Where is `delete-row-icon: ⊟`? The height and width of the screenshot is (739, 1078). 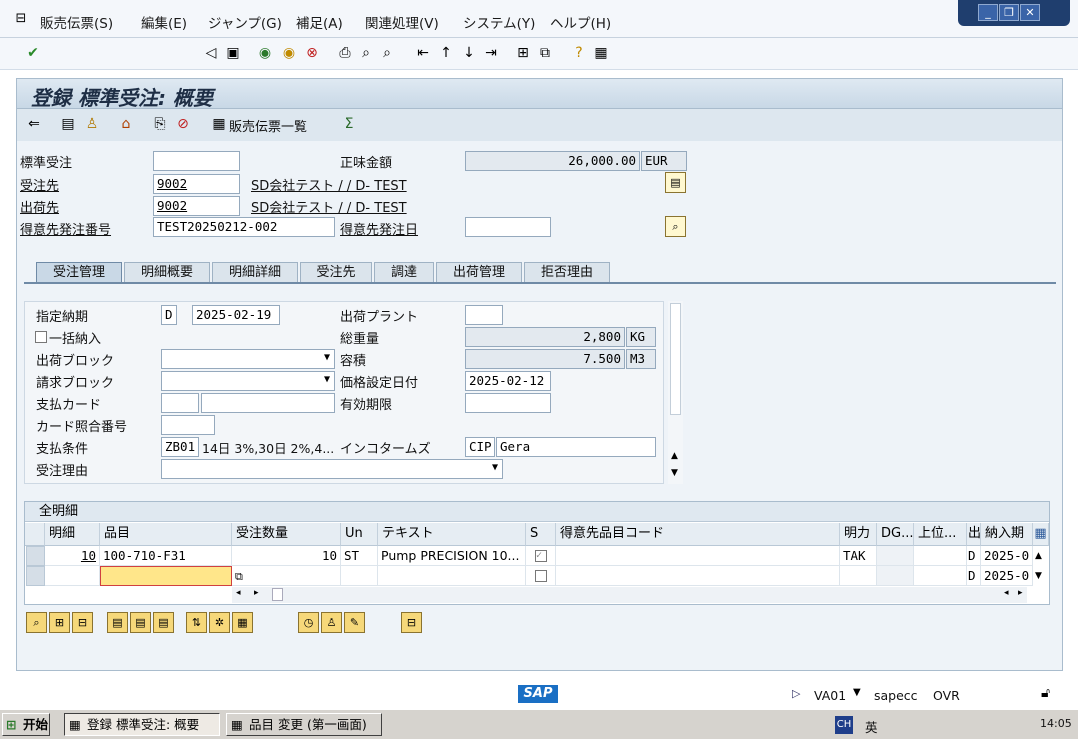 delete-row-icon: ⊟ is located at coordinates (82, 622).